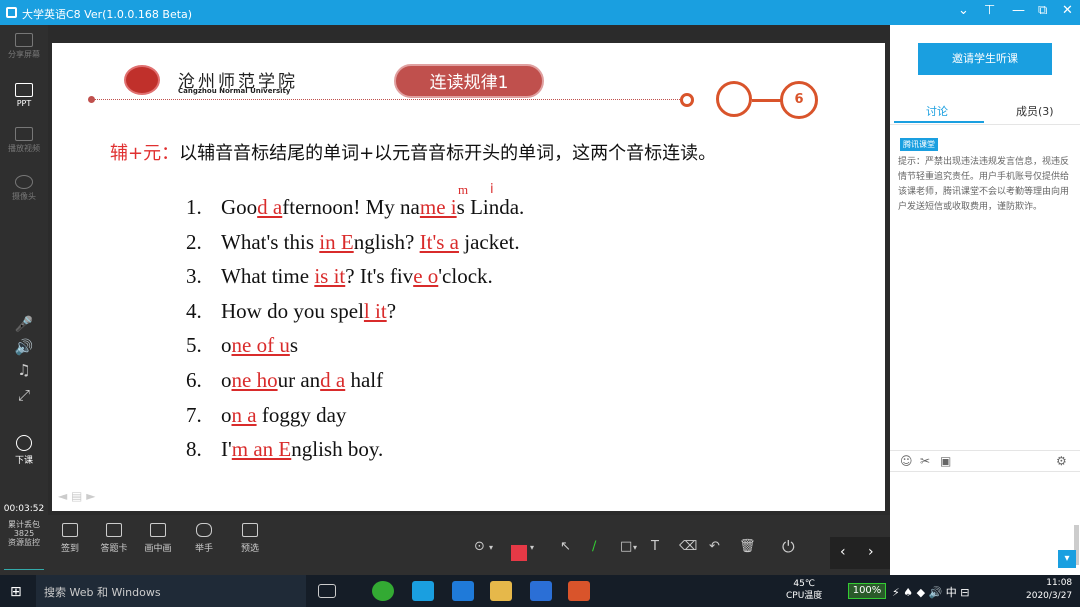  I want to click on play-video-icon, so click(24, 134).